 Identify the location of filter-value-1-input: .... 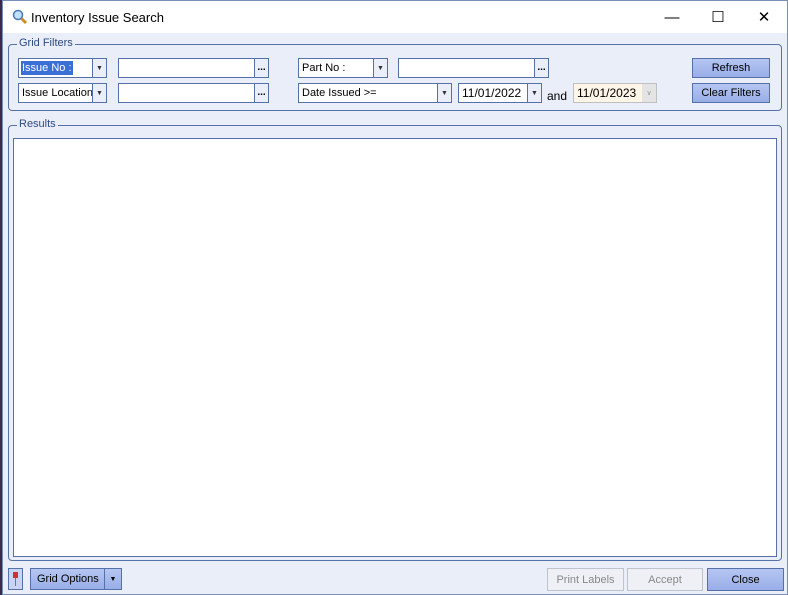
(193, 68).